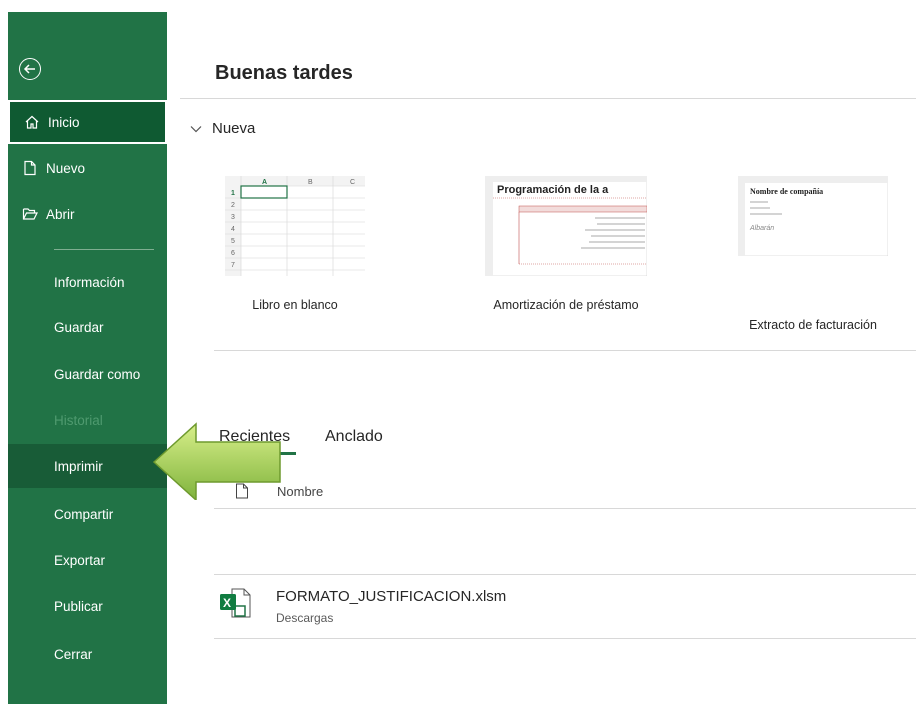 This screenshot has height=704, width=916. I want to click on svg-text: C, so click(352, 182).